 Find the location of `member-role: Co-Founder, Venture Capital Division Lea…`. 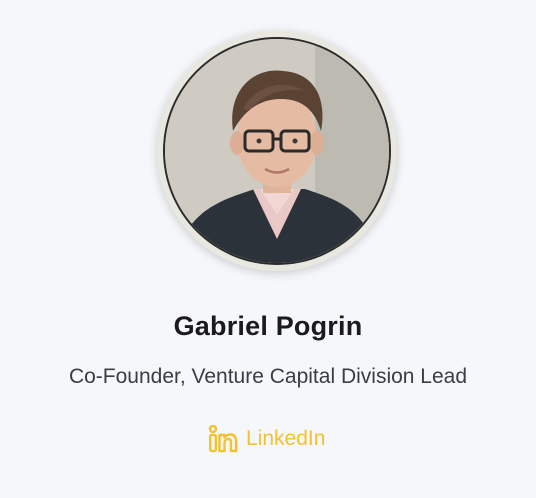

member-role: Co-Founder, Venture Capital Division Lea… is located at coordinates (268, 376).